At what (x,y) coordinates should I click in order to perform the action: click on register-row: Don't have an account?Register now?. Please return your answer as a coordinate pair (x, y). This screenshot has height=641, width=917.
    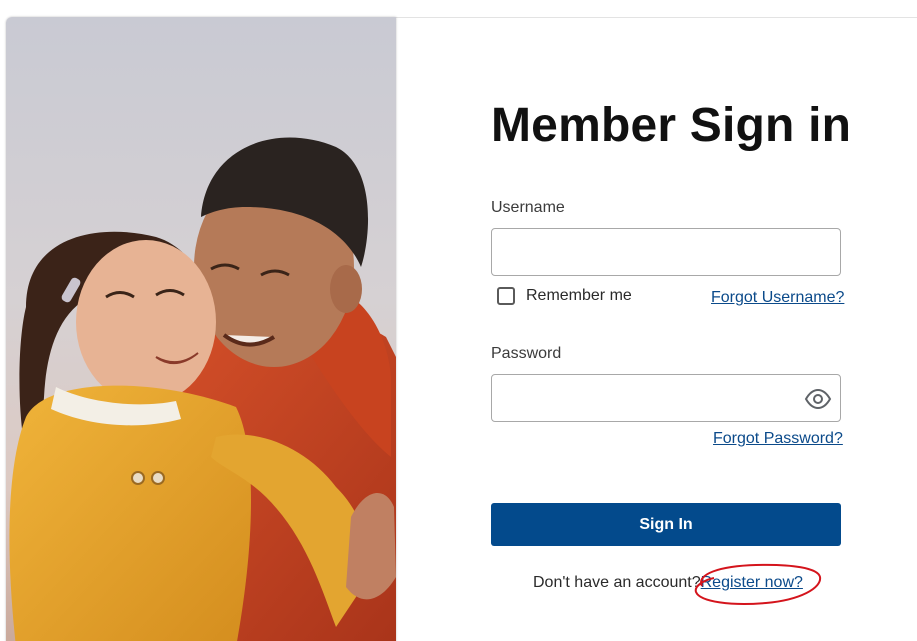
    Looking at the image, I should click on (668, 583).